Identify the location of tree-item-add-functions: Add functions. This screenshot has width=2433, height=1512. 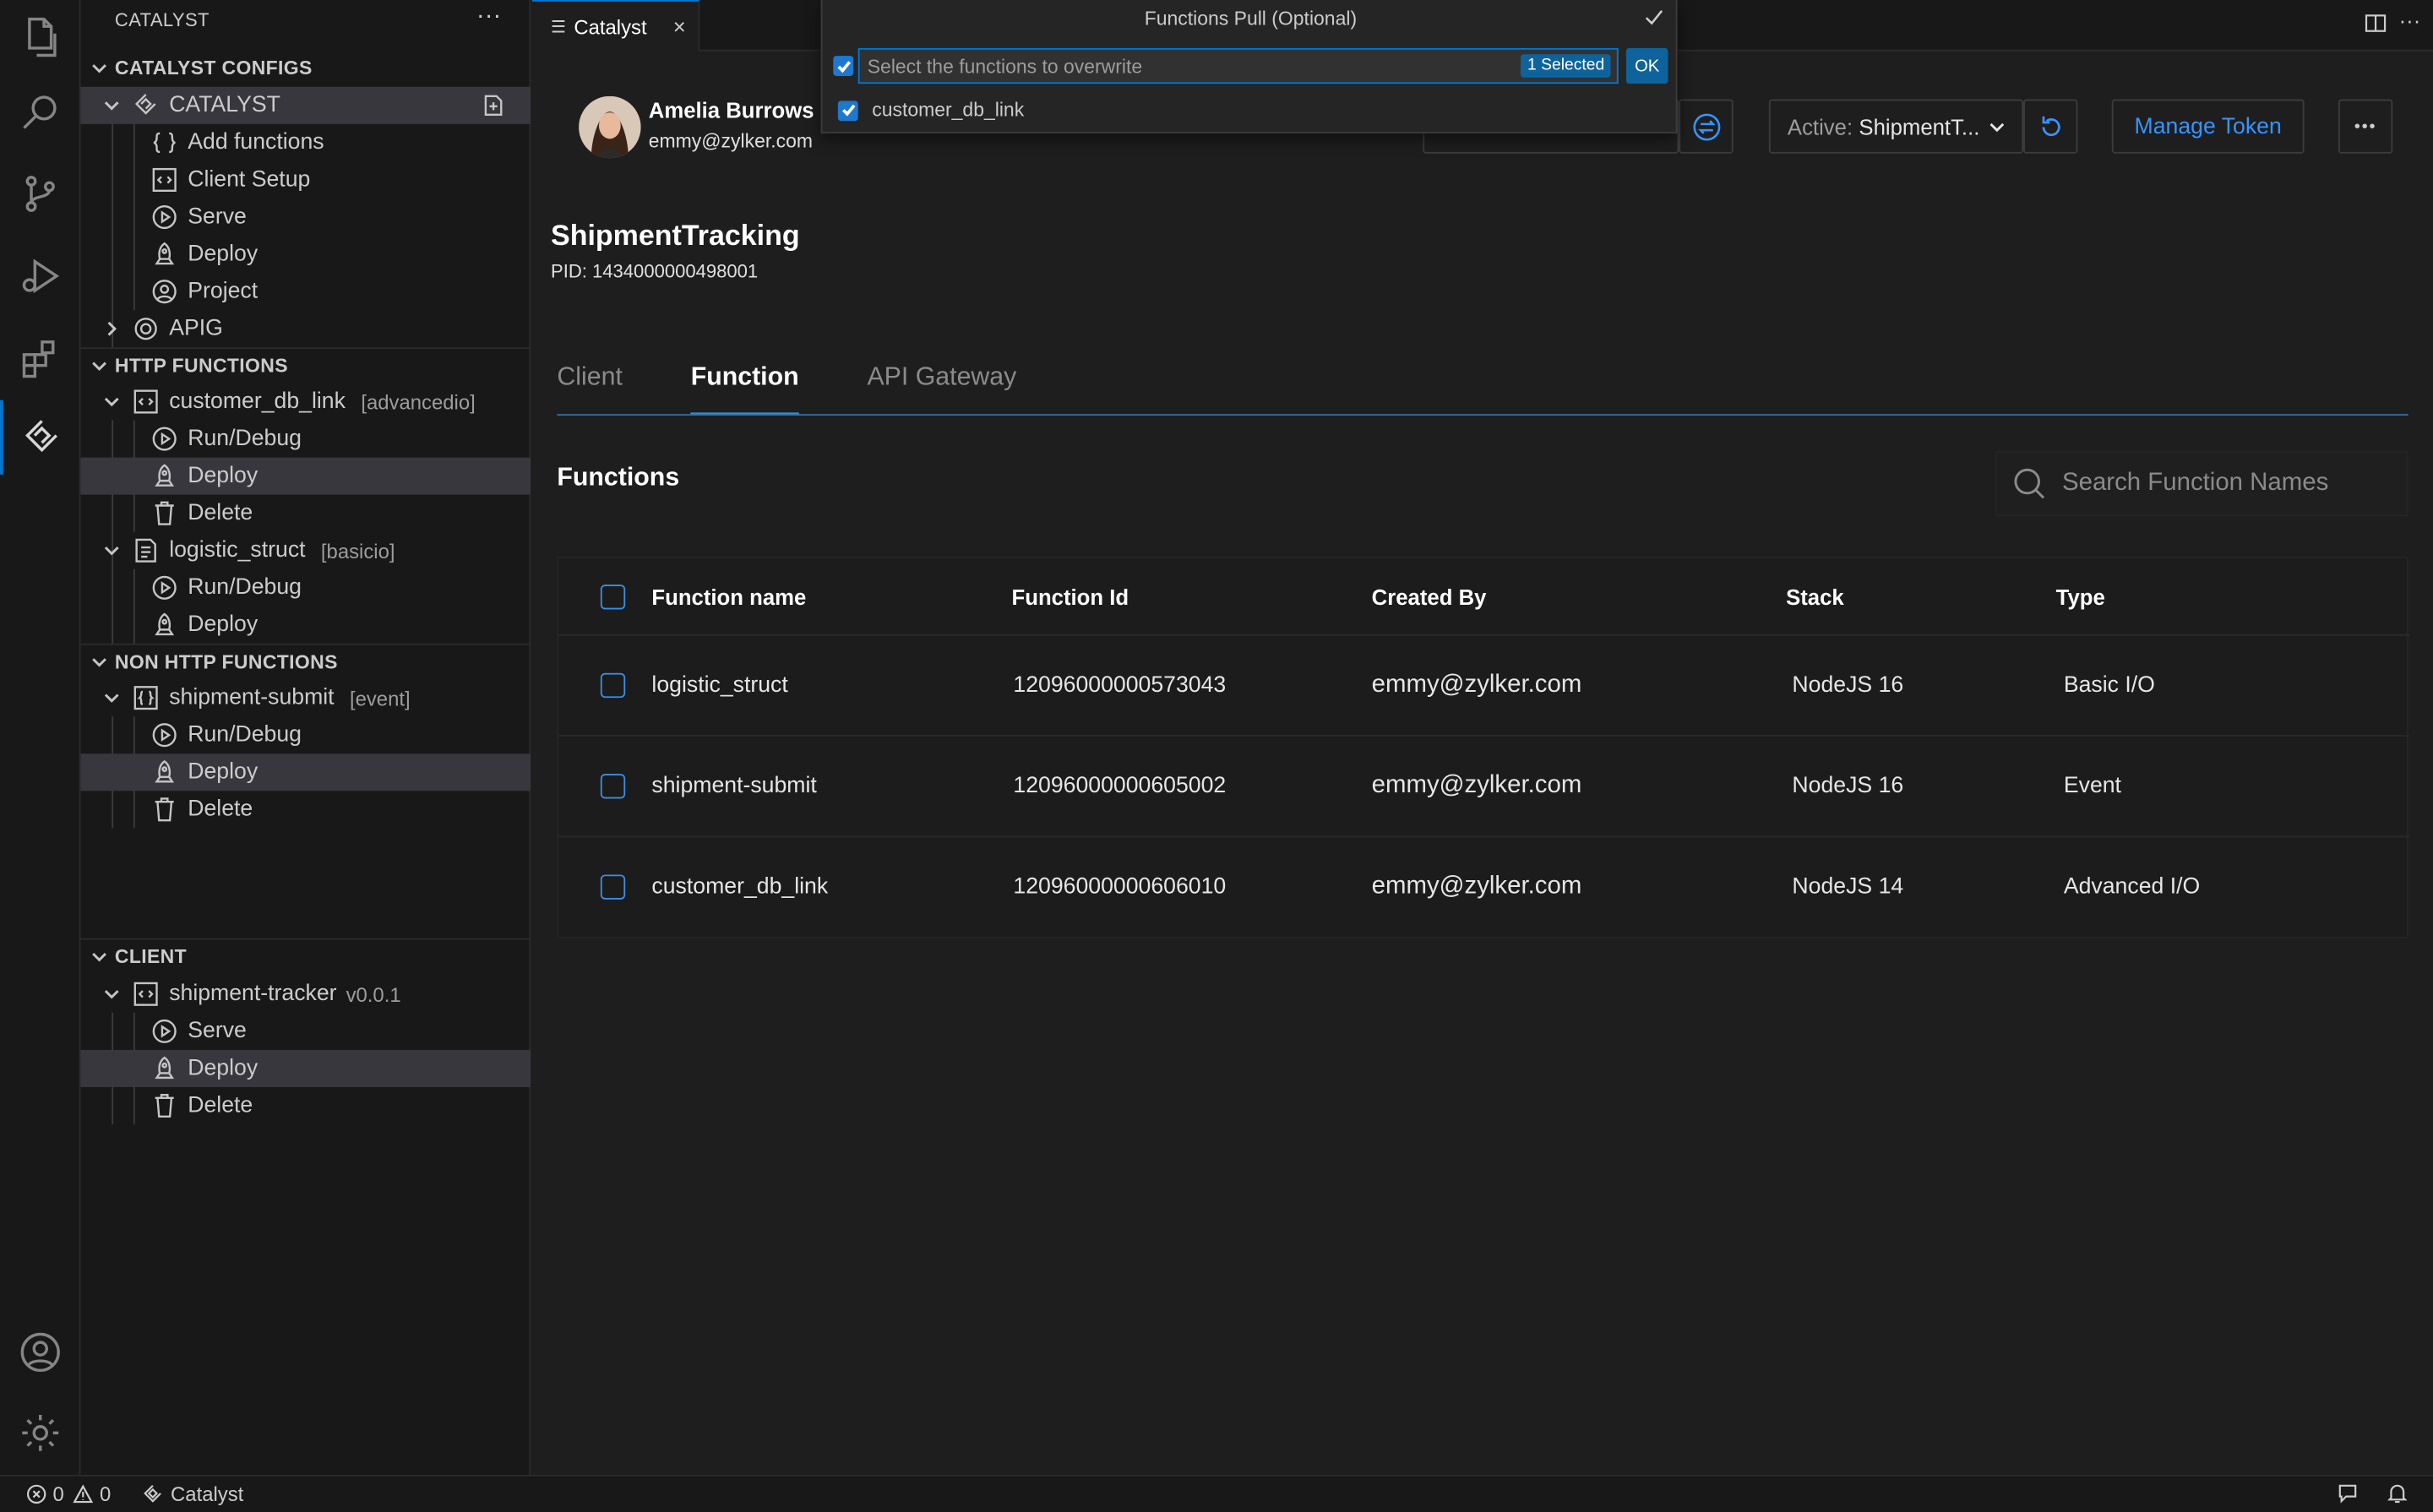
(306, 142).